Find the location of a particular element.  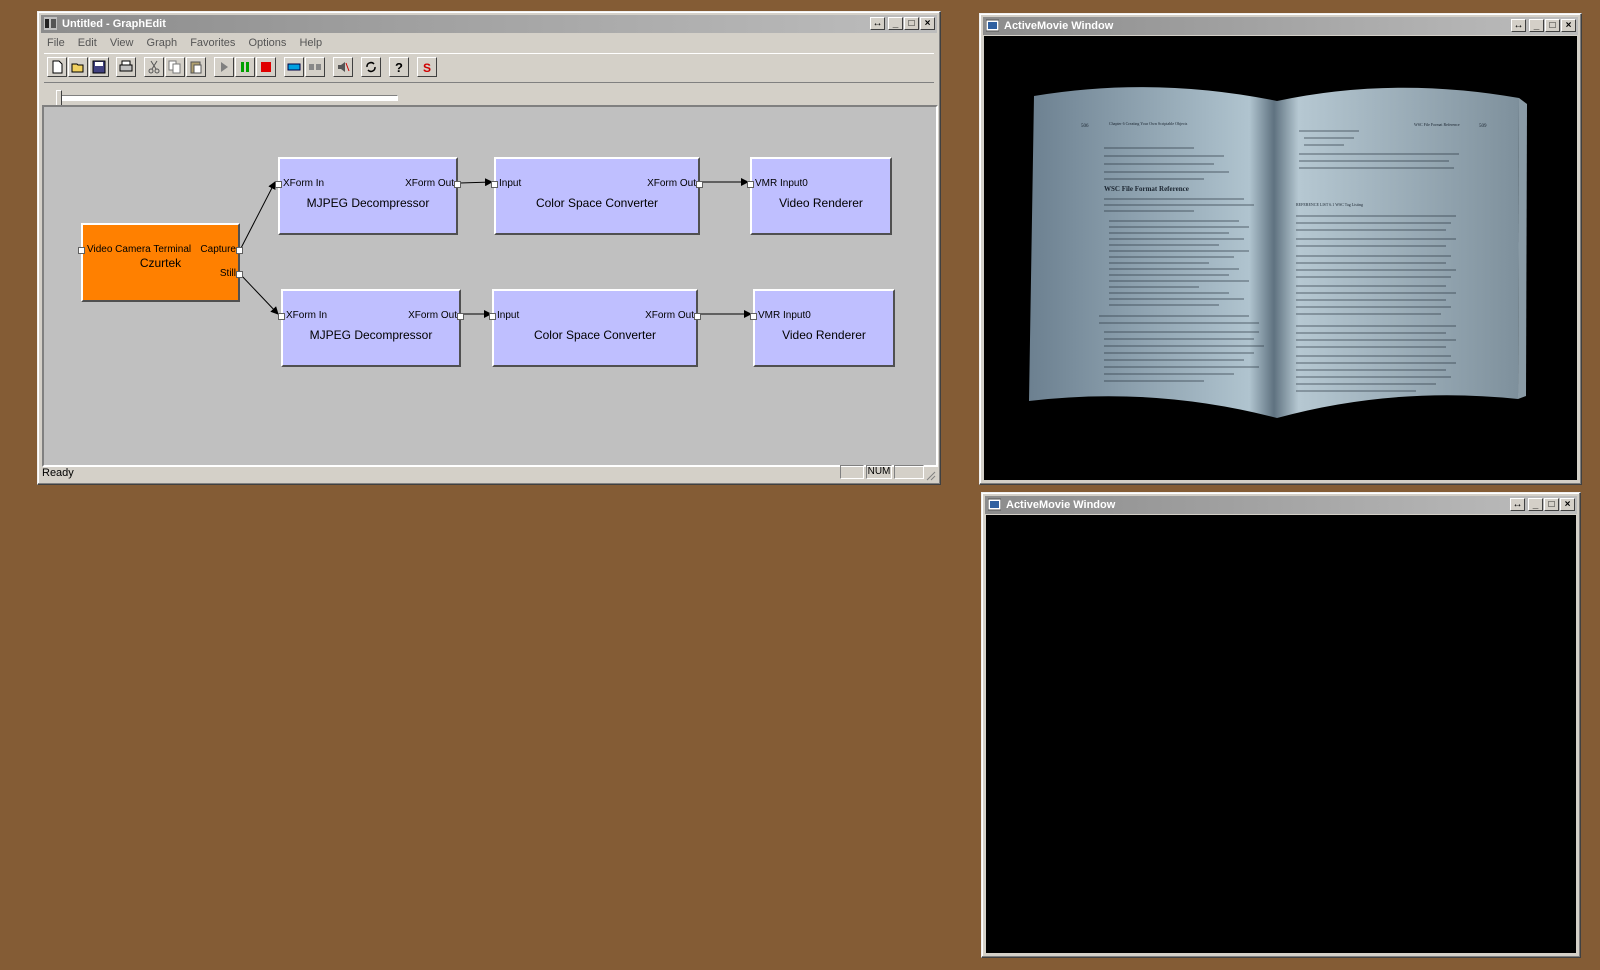

menu-view: View is located at coordinates (122, 43).